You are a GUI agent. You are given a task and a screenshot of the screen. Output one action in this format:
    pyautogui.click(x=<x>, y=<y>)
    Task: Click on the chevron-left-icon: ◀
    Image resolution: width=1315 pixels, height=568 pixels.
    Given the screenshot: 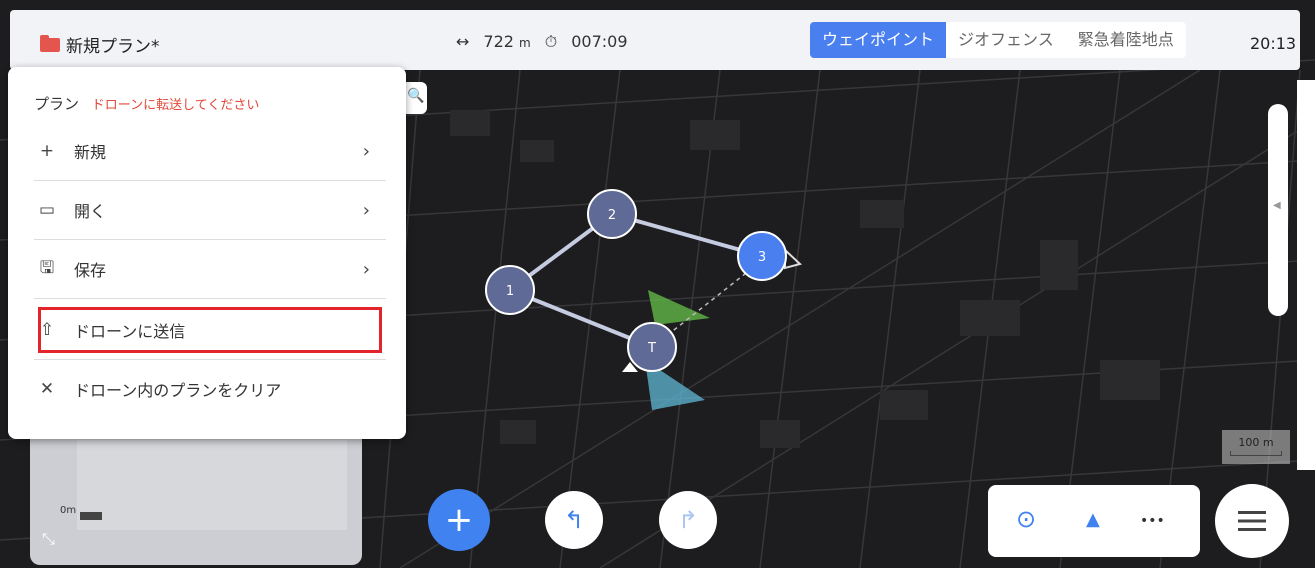 What is the action you would take?
    pyautogui.click(x=1277, y=205)
    